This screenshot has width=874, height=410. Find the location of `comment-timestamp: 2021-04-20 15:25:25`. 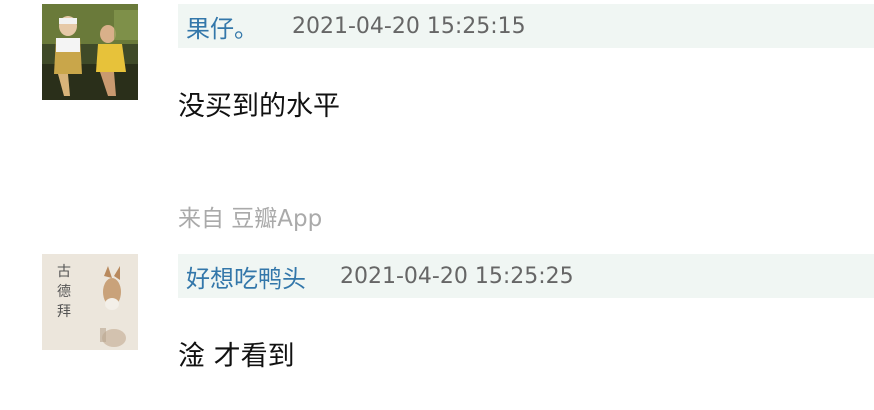

comment-timestamp: 2021-04-20 15:25:25 is located at coordinates (457, 276).